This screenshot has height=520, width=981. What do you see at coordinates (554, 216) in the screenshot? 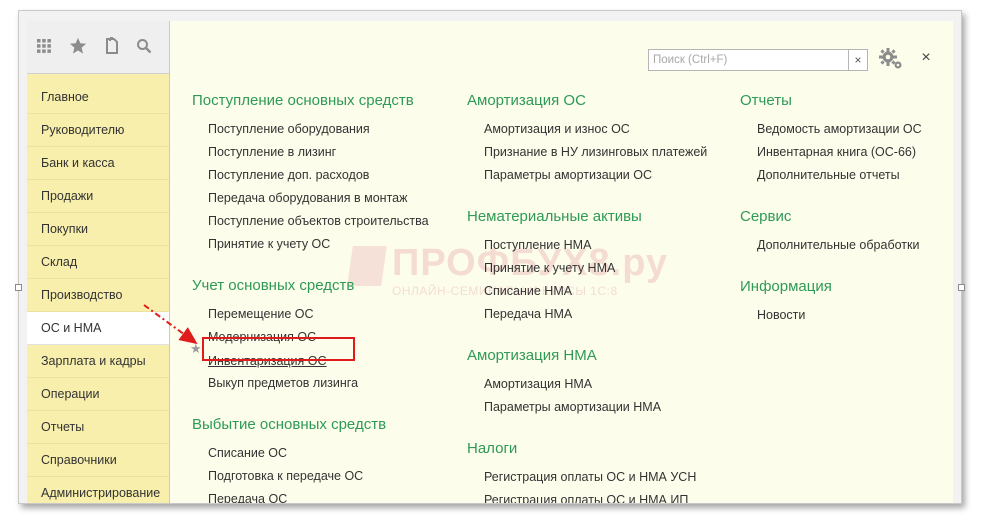
I see `section-title-intangibles: Нематериальные активы` at bounding box center [554, 216].